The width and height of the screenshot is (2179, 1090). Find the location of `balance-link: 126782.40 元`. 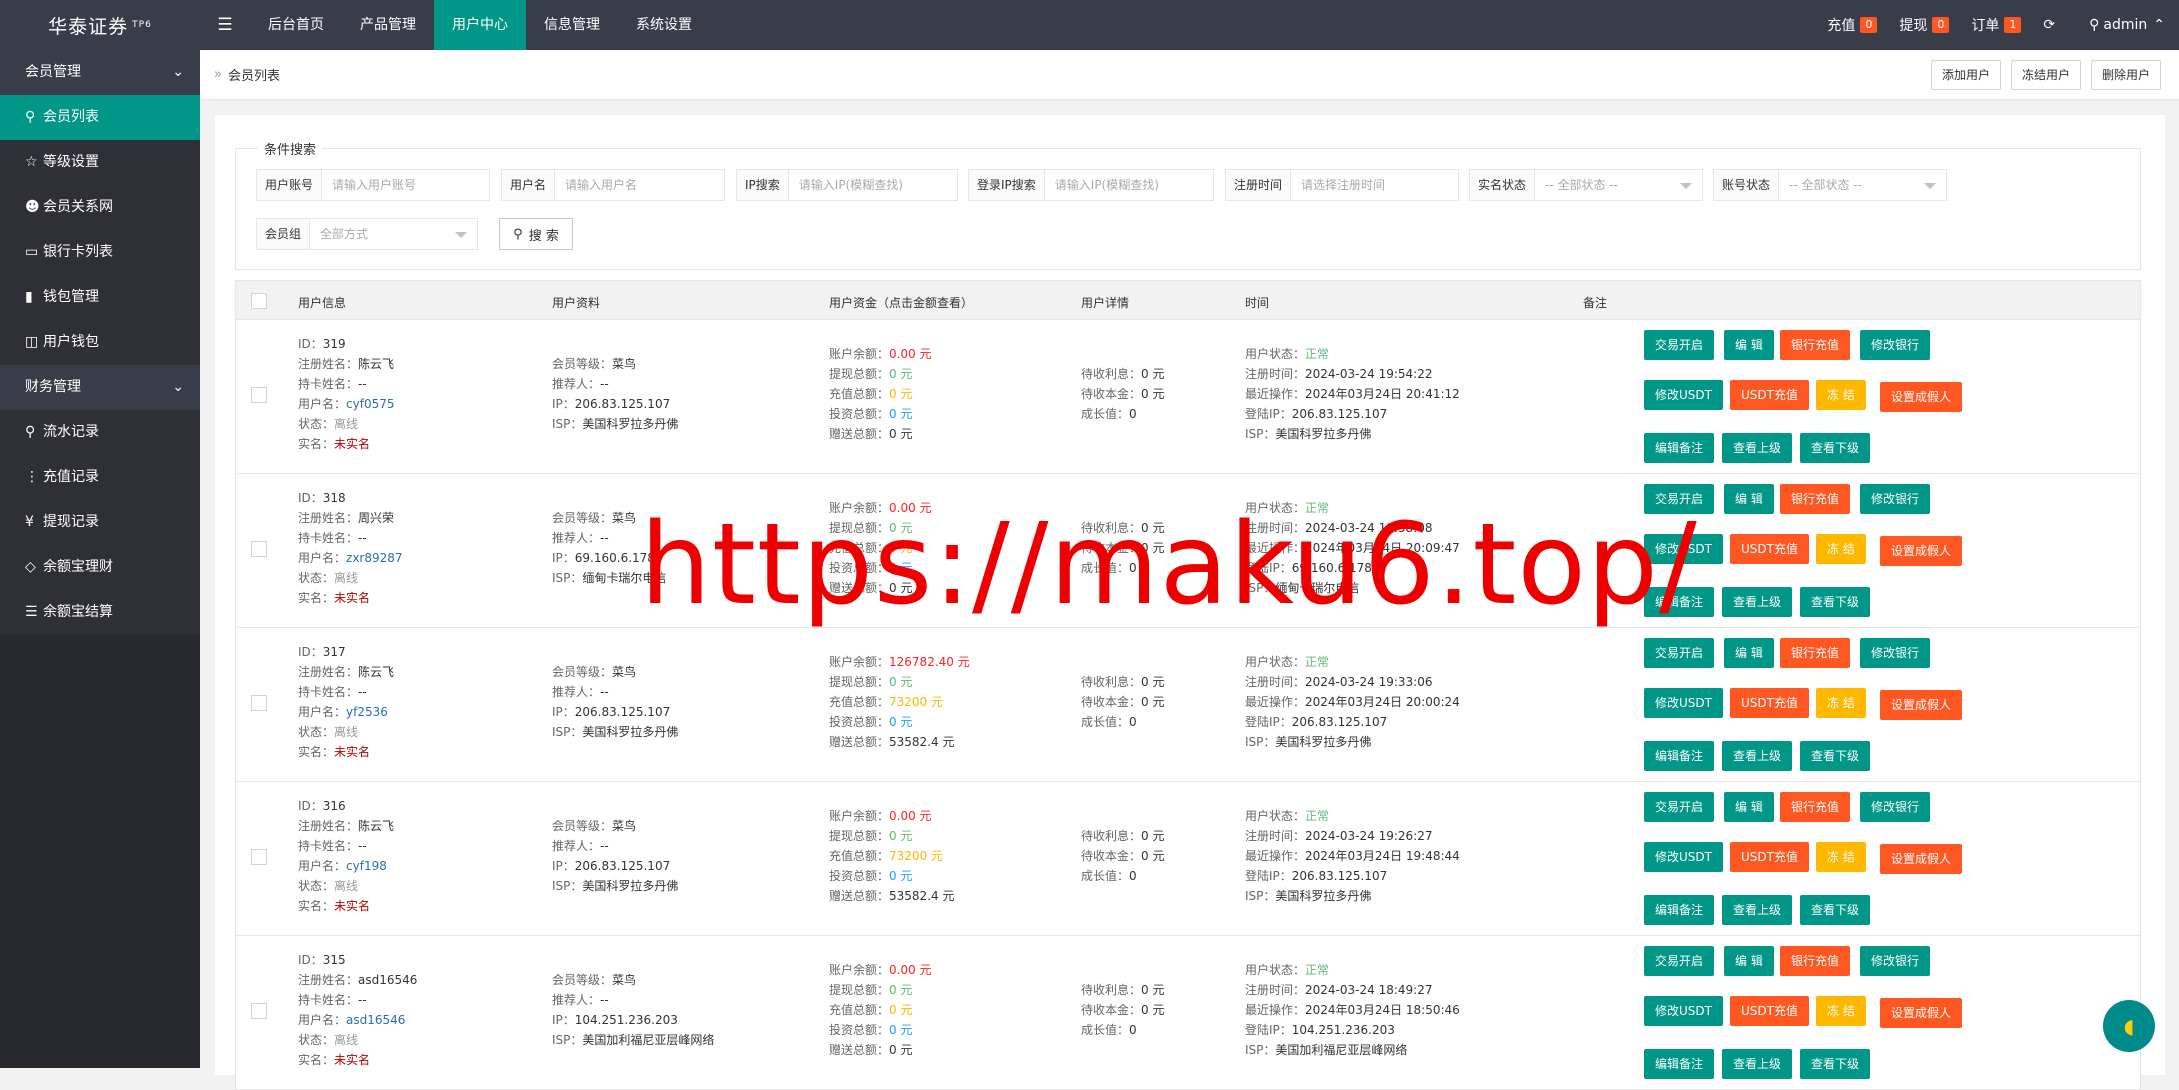

balance-link: 126782.40 元 is located at coordinates (929, 662).